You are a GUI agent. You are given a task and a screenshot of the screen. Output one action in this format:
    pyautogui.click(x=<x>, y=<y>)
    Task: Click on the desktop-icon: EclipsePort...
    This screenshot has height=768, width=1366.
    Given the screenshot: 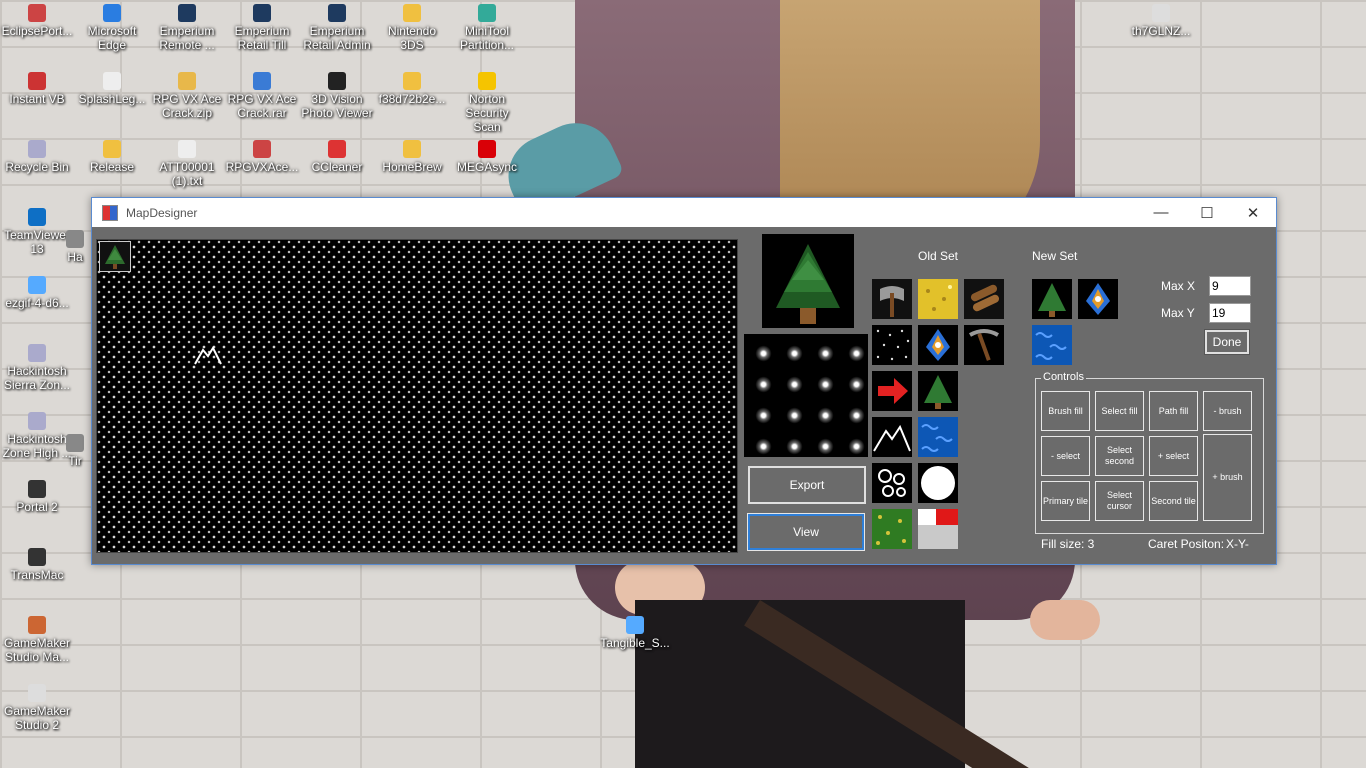 What is the action you would take?
    pyautogui.click(x=37, y=21)
    